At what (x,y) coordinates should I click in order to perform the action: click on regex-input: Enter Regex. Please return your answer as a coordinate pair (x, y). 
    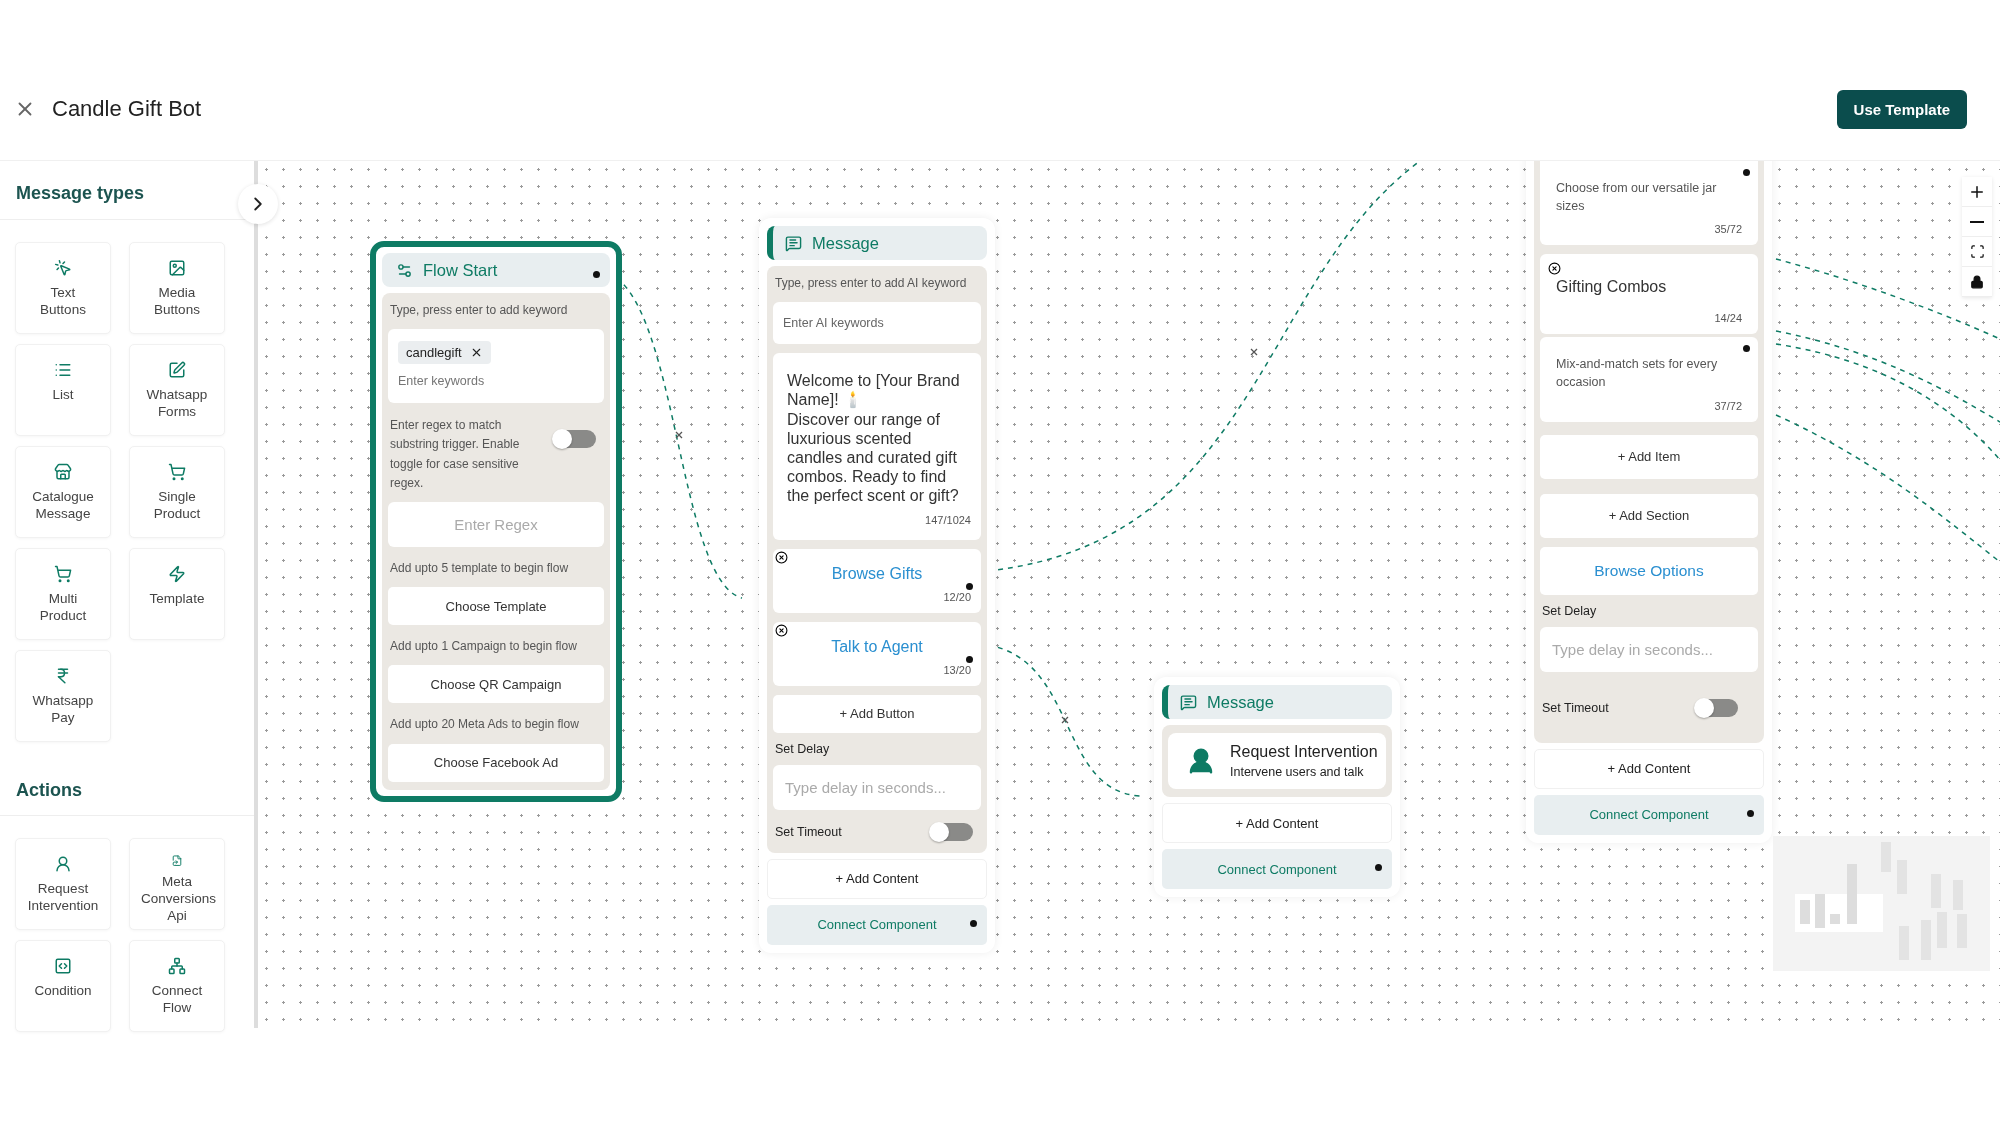
    Looking at the image, I should click on (496, 524).